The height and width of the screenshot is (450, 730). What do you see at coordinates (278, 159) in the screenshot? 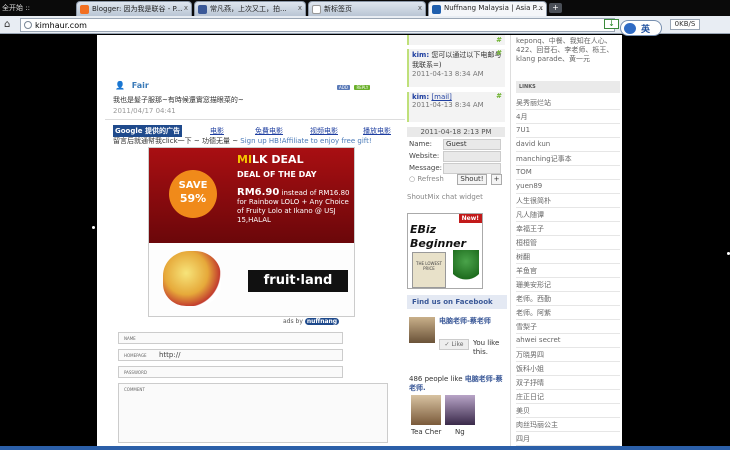
I see `logo-rest: LK DEAL` at bounding box center [278, 159].